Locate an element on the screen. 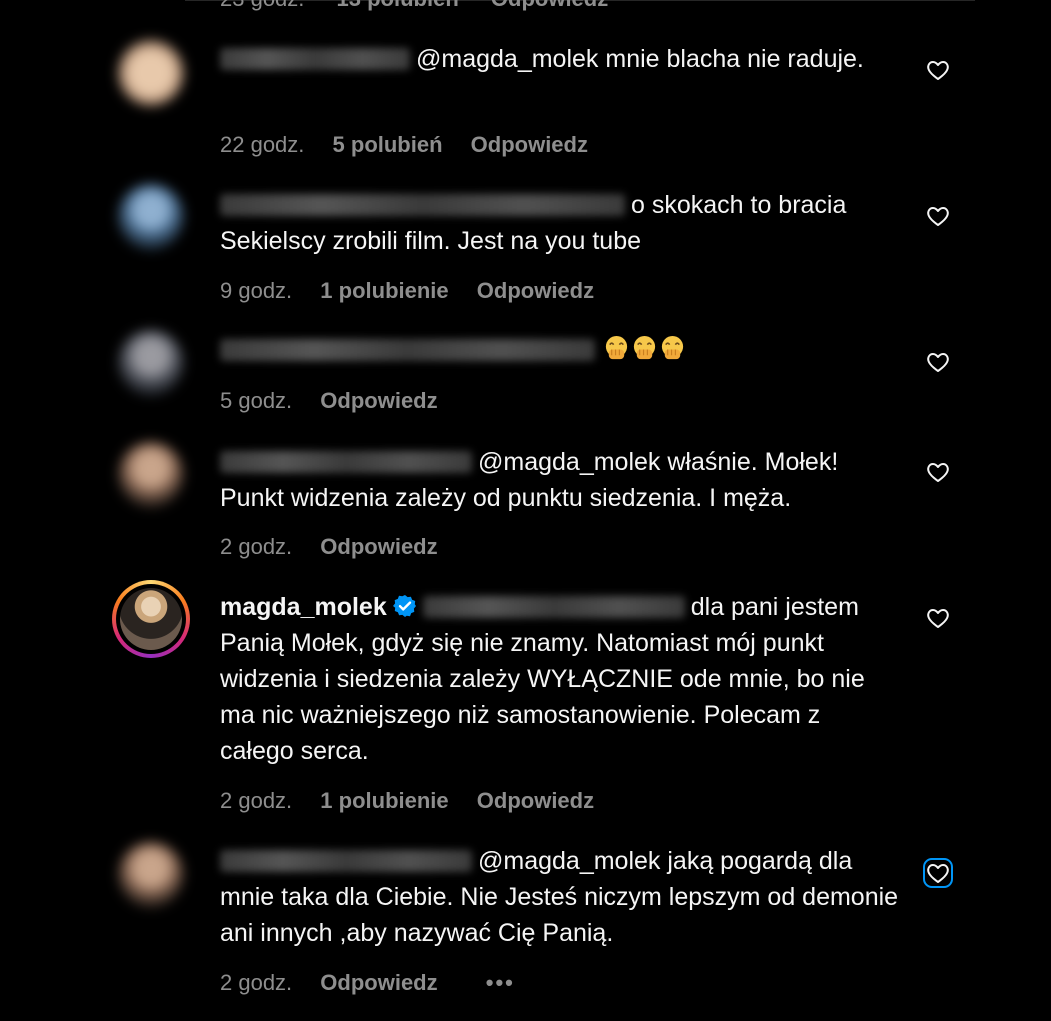 The image size is (1051, 1021). comment-time: 23 godz. is located at coordinates (262, 5).